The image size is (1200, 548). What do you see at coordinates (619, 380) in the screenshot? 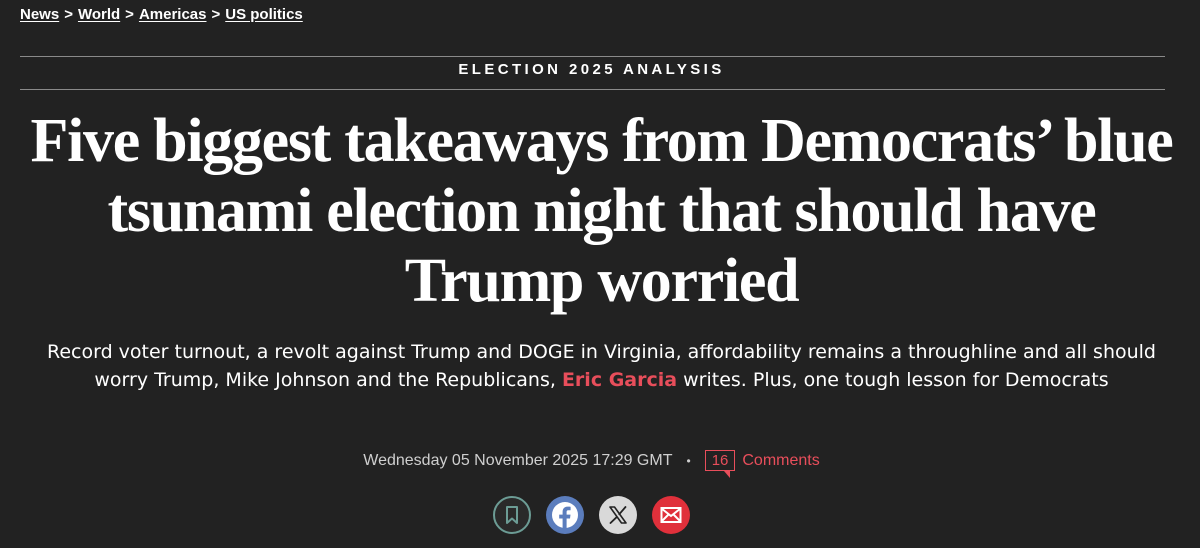
I see `author-link: Eric Garcia` at bounding box center [619, 380].